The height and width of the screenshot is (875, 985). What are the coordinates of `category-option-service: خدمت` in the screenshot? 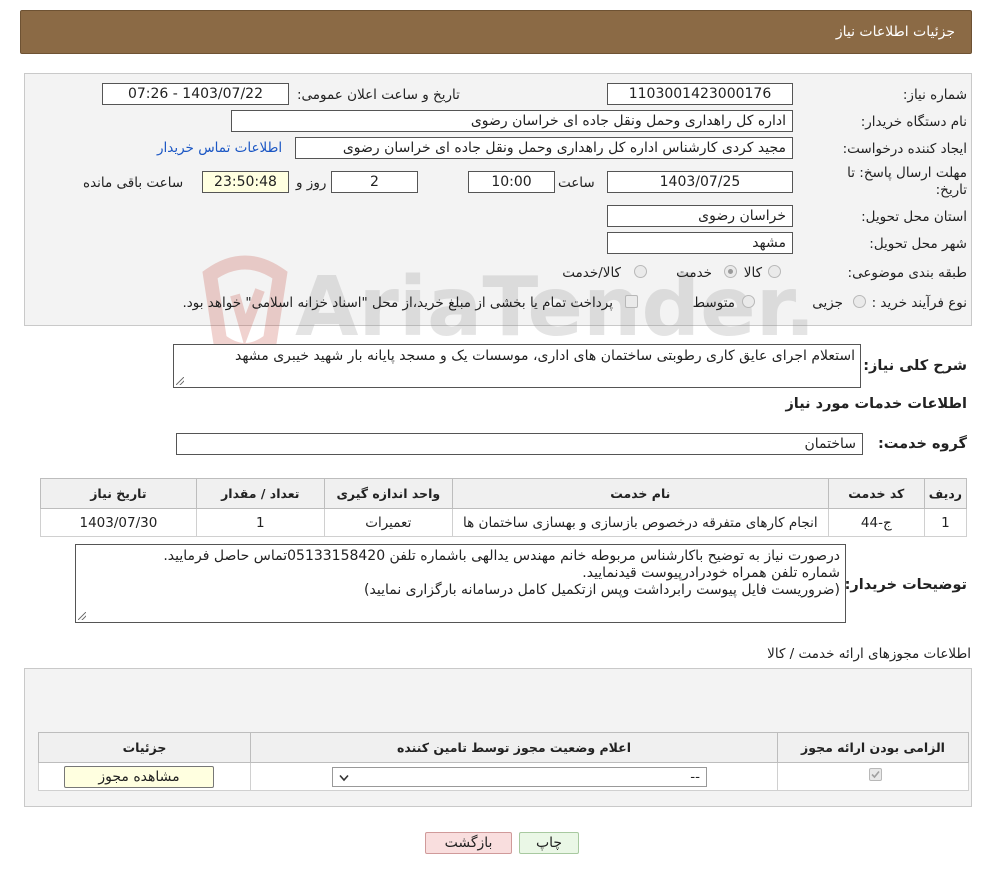 It's located at (694, 273).